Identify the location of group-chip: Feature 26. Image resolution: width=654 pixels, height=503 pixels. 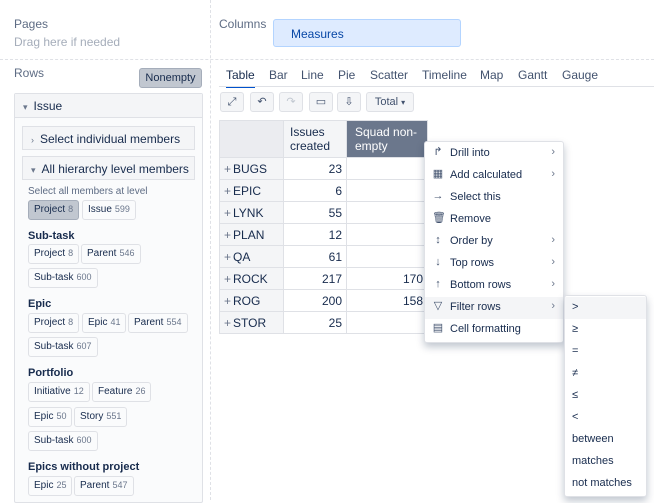
(122, 392).